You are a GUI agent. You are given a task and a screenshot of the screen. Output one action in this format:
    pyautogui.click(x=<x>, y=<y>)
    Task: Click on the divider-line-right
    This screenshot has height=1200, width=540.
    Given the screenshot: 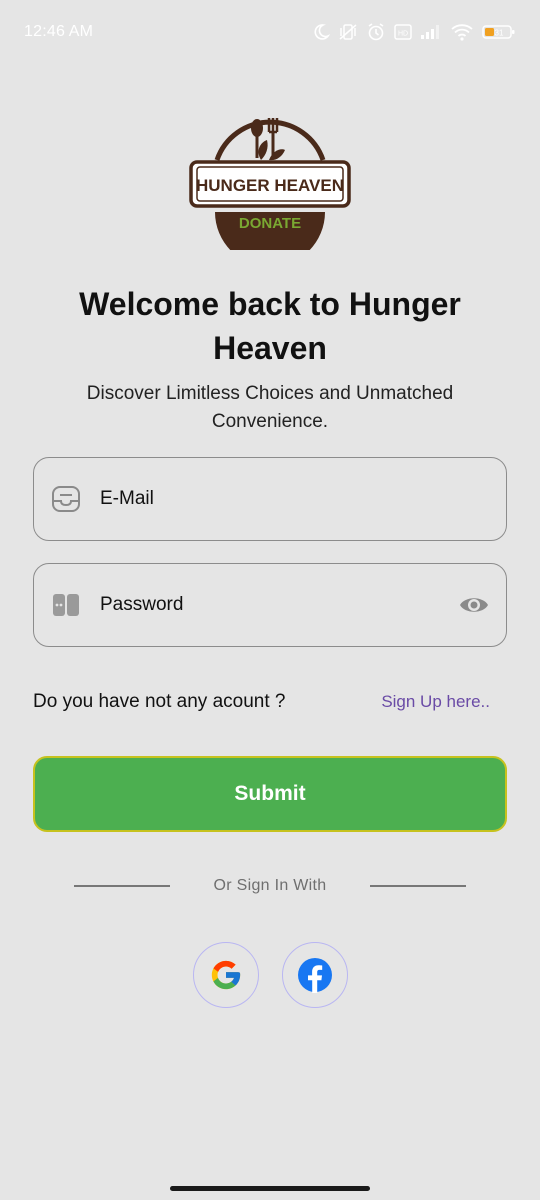 What is the action you would take?
    pyautogui.click(x=417, y=886)
    